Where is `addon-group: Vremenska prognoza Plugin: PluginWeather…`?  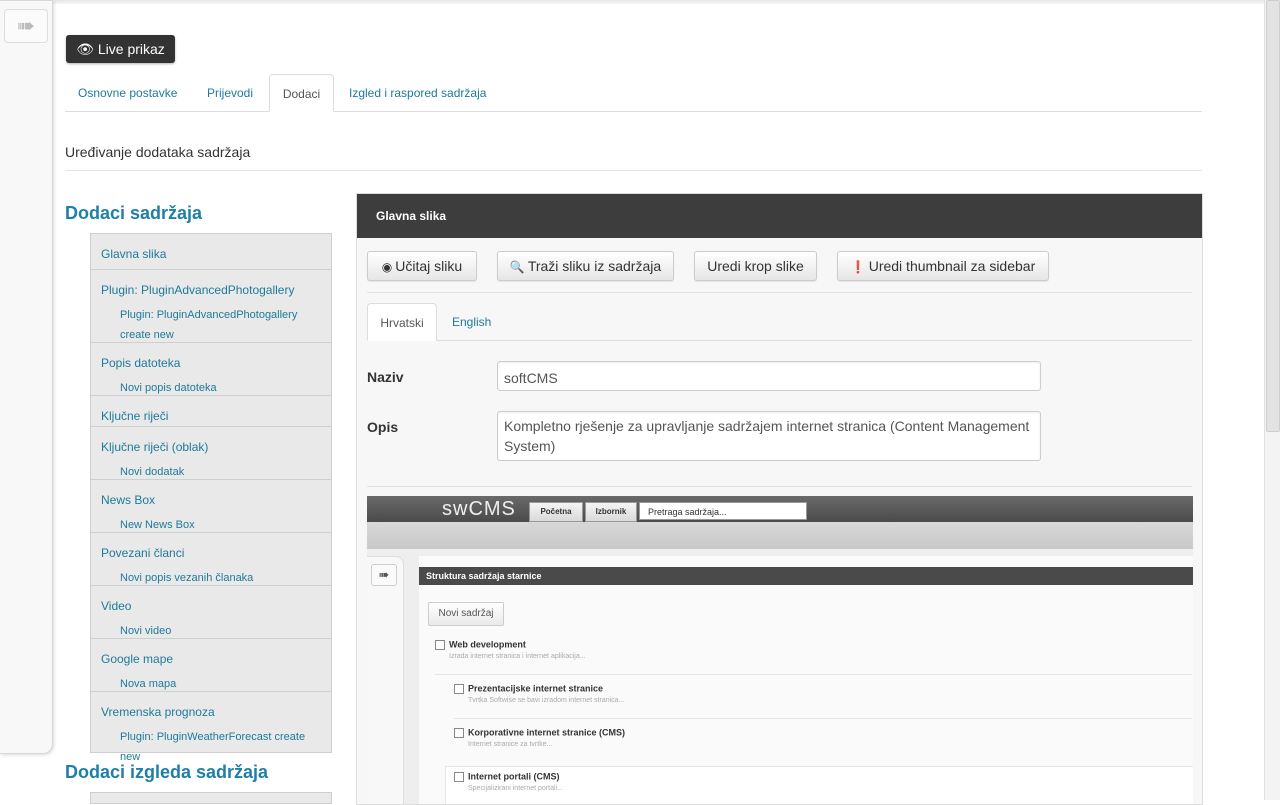 addon-group: Vremenska prognoza Plugin: PluginWeather… is located at coordinates (211, 727).